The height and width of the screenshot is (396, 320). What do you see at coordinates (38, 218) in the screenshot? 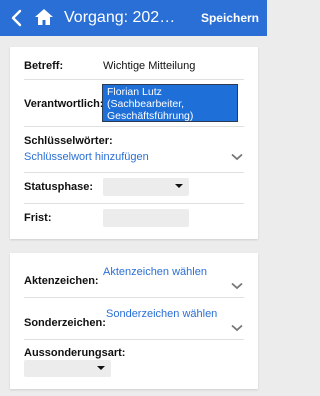
I see `frist-label: Frist:` at bounding box center [38, 218].